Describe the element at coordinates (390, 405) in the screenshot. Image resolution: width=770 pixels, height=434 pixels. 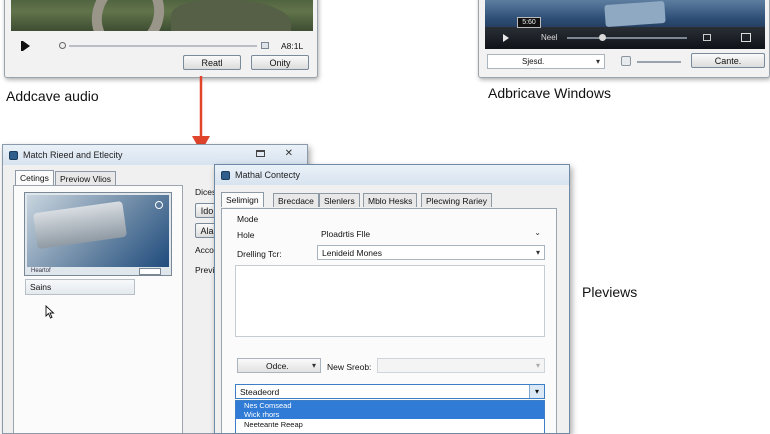
I see `dropdown-option: Nes Comsead` at that location.